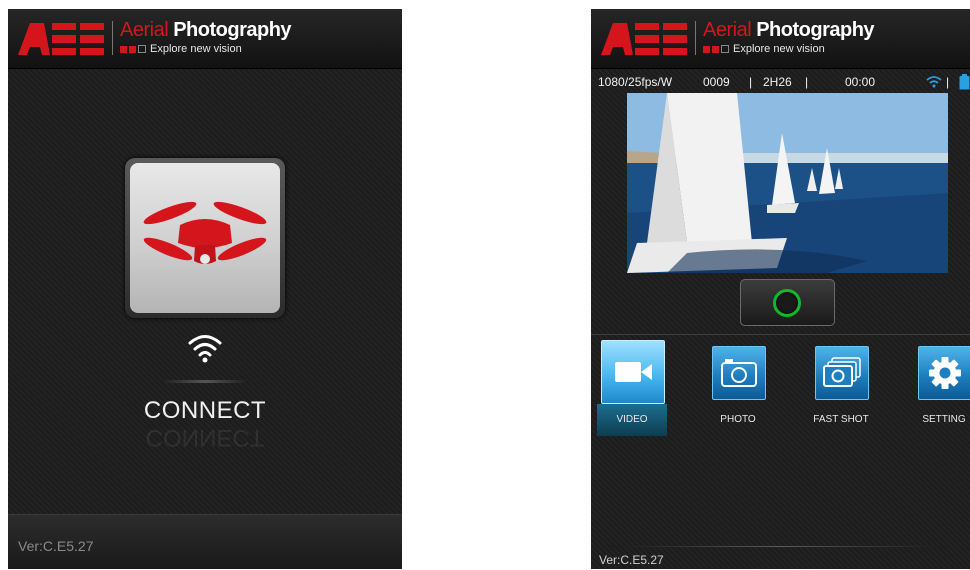 The image size is (970, 570). I want to click on drone-icon, so click(205, 232).